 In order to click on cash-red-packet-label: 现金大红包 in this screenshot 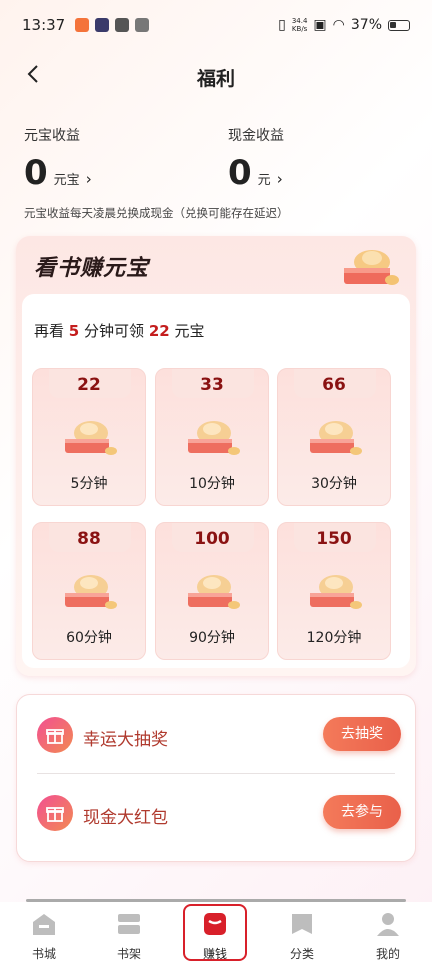, I will do `click(125, 818)`.